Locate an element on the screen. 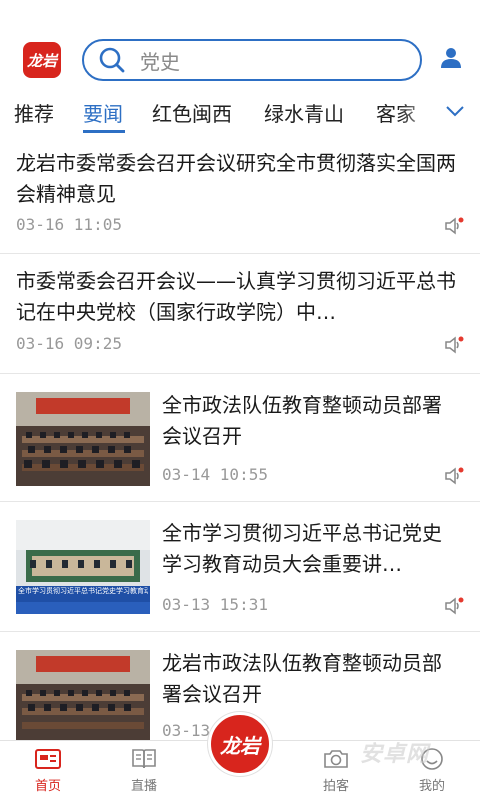  nav-center-logo: 龙岩 is located at coordinates (240, 744).